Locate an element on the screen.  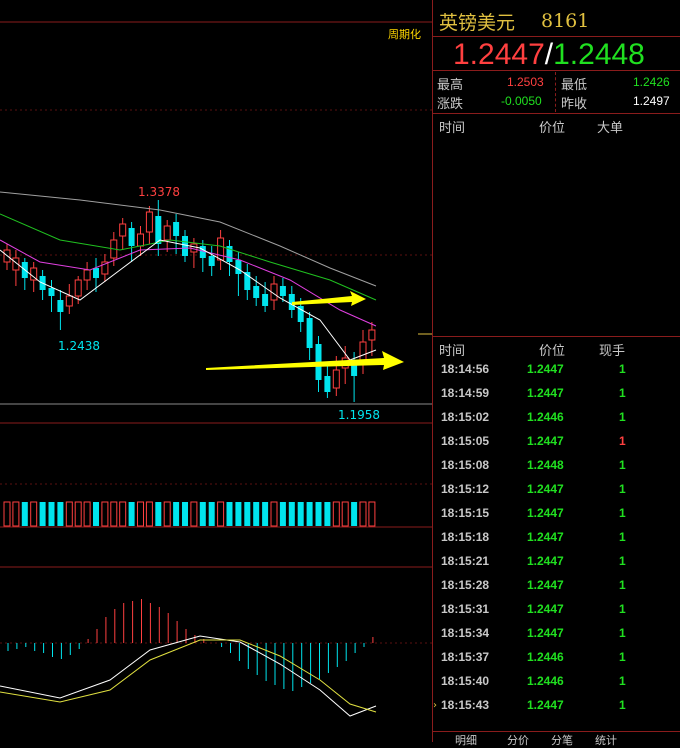
volume-bars is located at coordinates (189, 514).